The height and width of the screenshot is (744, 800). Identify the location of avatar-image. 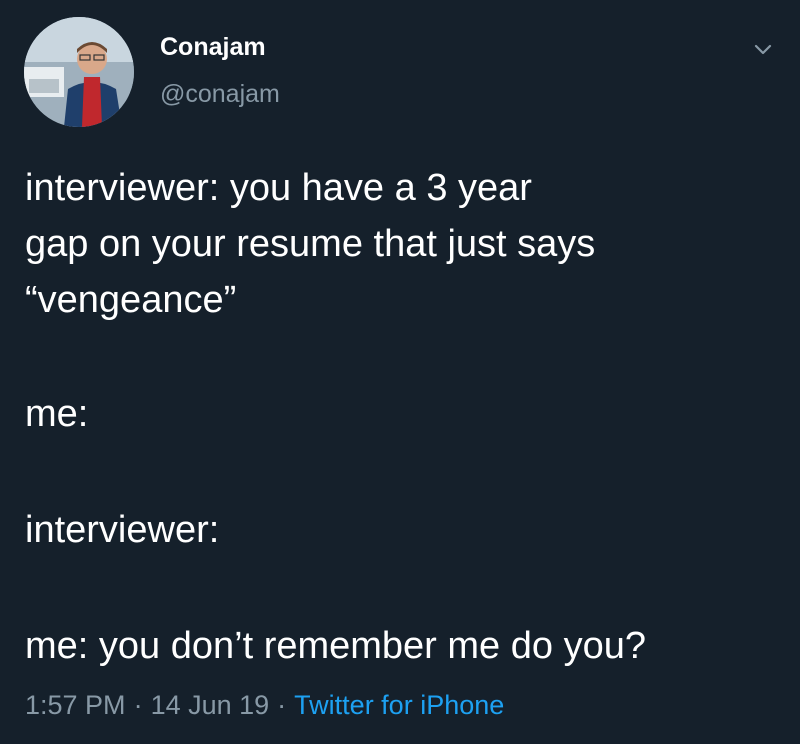
(79, 72).